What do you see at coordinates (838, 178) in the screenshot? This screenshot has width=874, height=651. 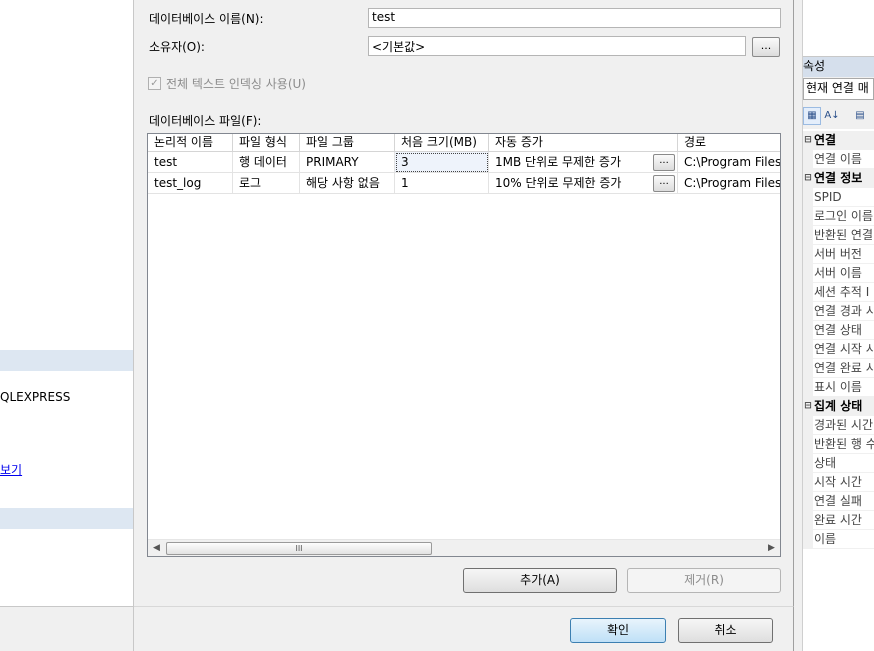 I see `property-category: ⊟ 연결 정보` at bounding box center [838, 178].